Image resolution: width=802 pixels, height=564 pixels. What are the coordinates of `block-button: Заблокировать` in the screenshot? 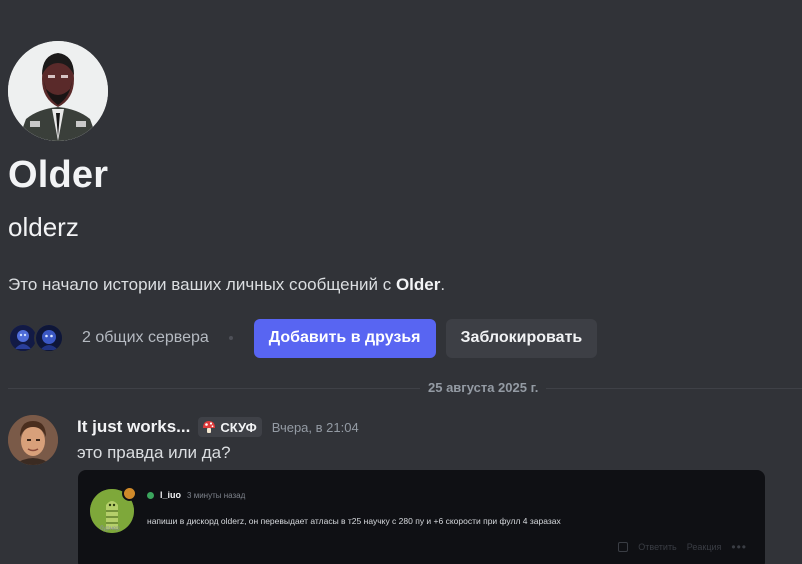 It's located at (521, 338).